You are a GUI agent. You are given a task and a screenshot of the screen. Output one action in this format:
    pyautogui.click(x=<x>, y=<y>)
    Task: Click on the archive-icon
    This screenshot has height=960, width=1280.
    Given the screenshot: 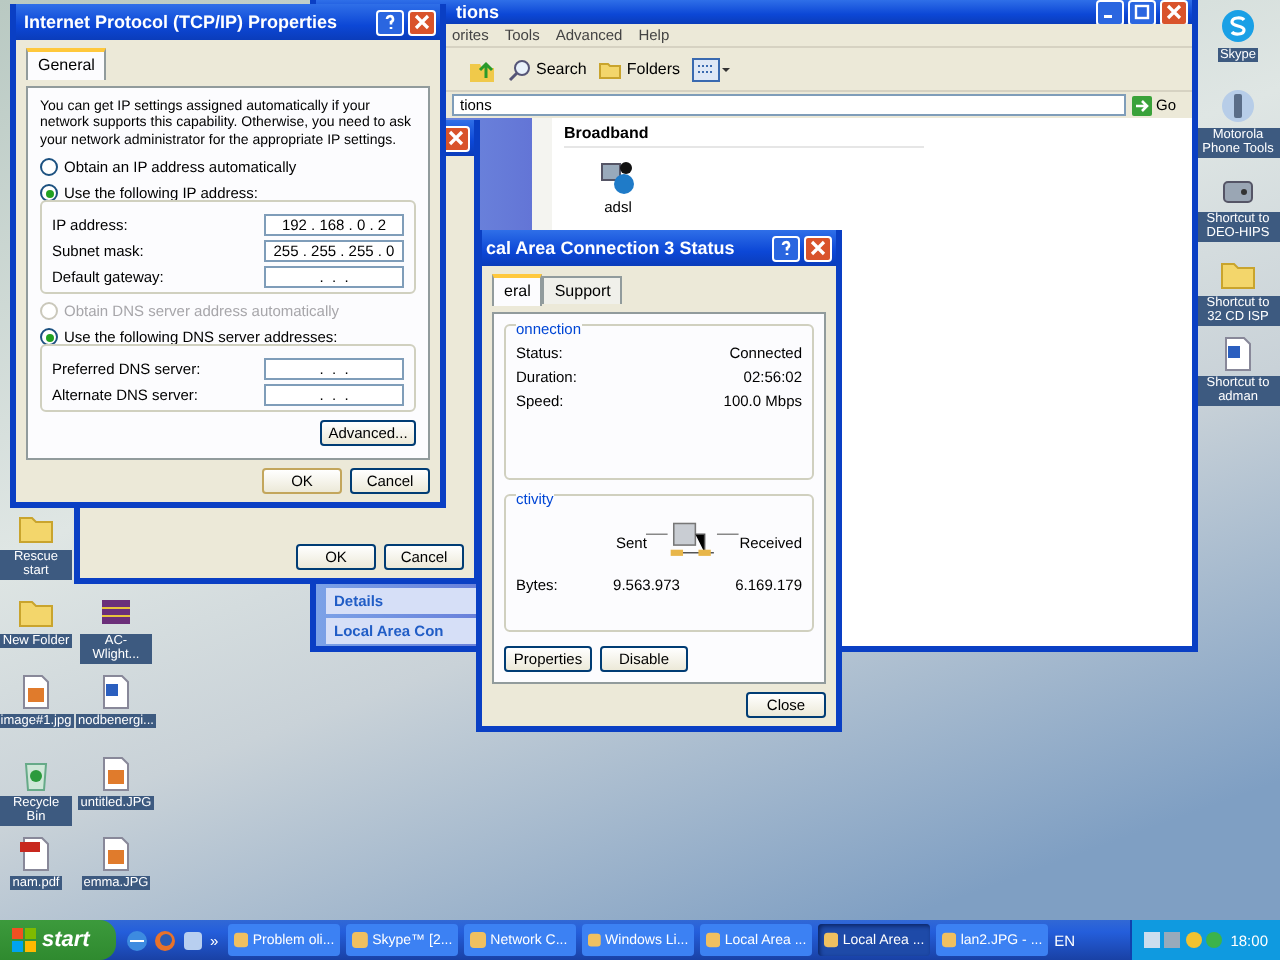 What is the action you would take?
    pyautogui.click(x=116, y=612)
    